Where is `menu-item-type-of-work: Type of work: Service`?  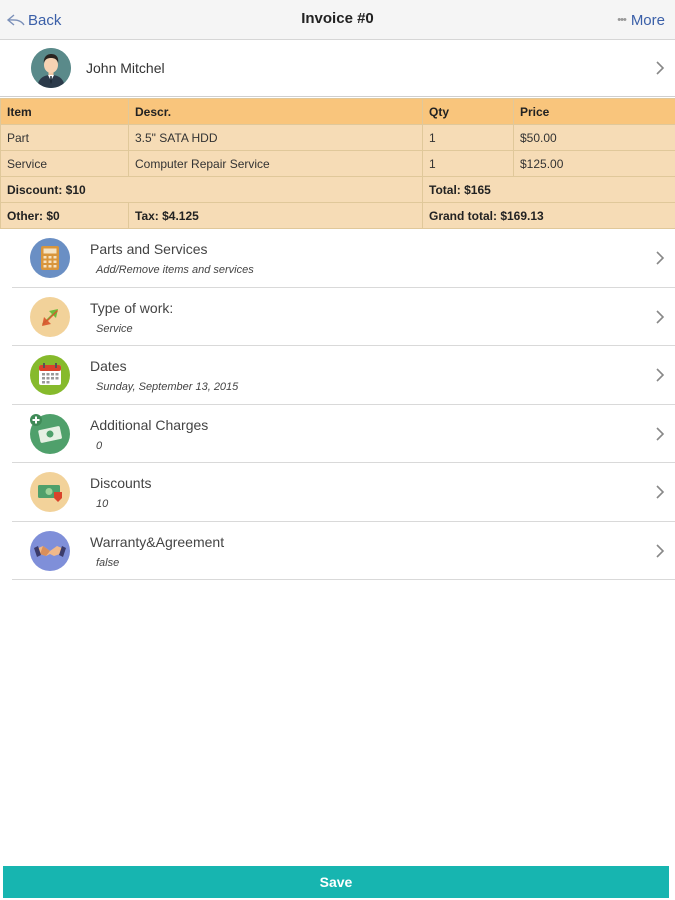
menu-item-type-of-work: Type of work: Service is located at coordinates (343, 317).